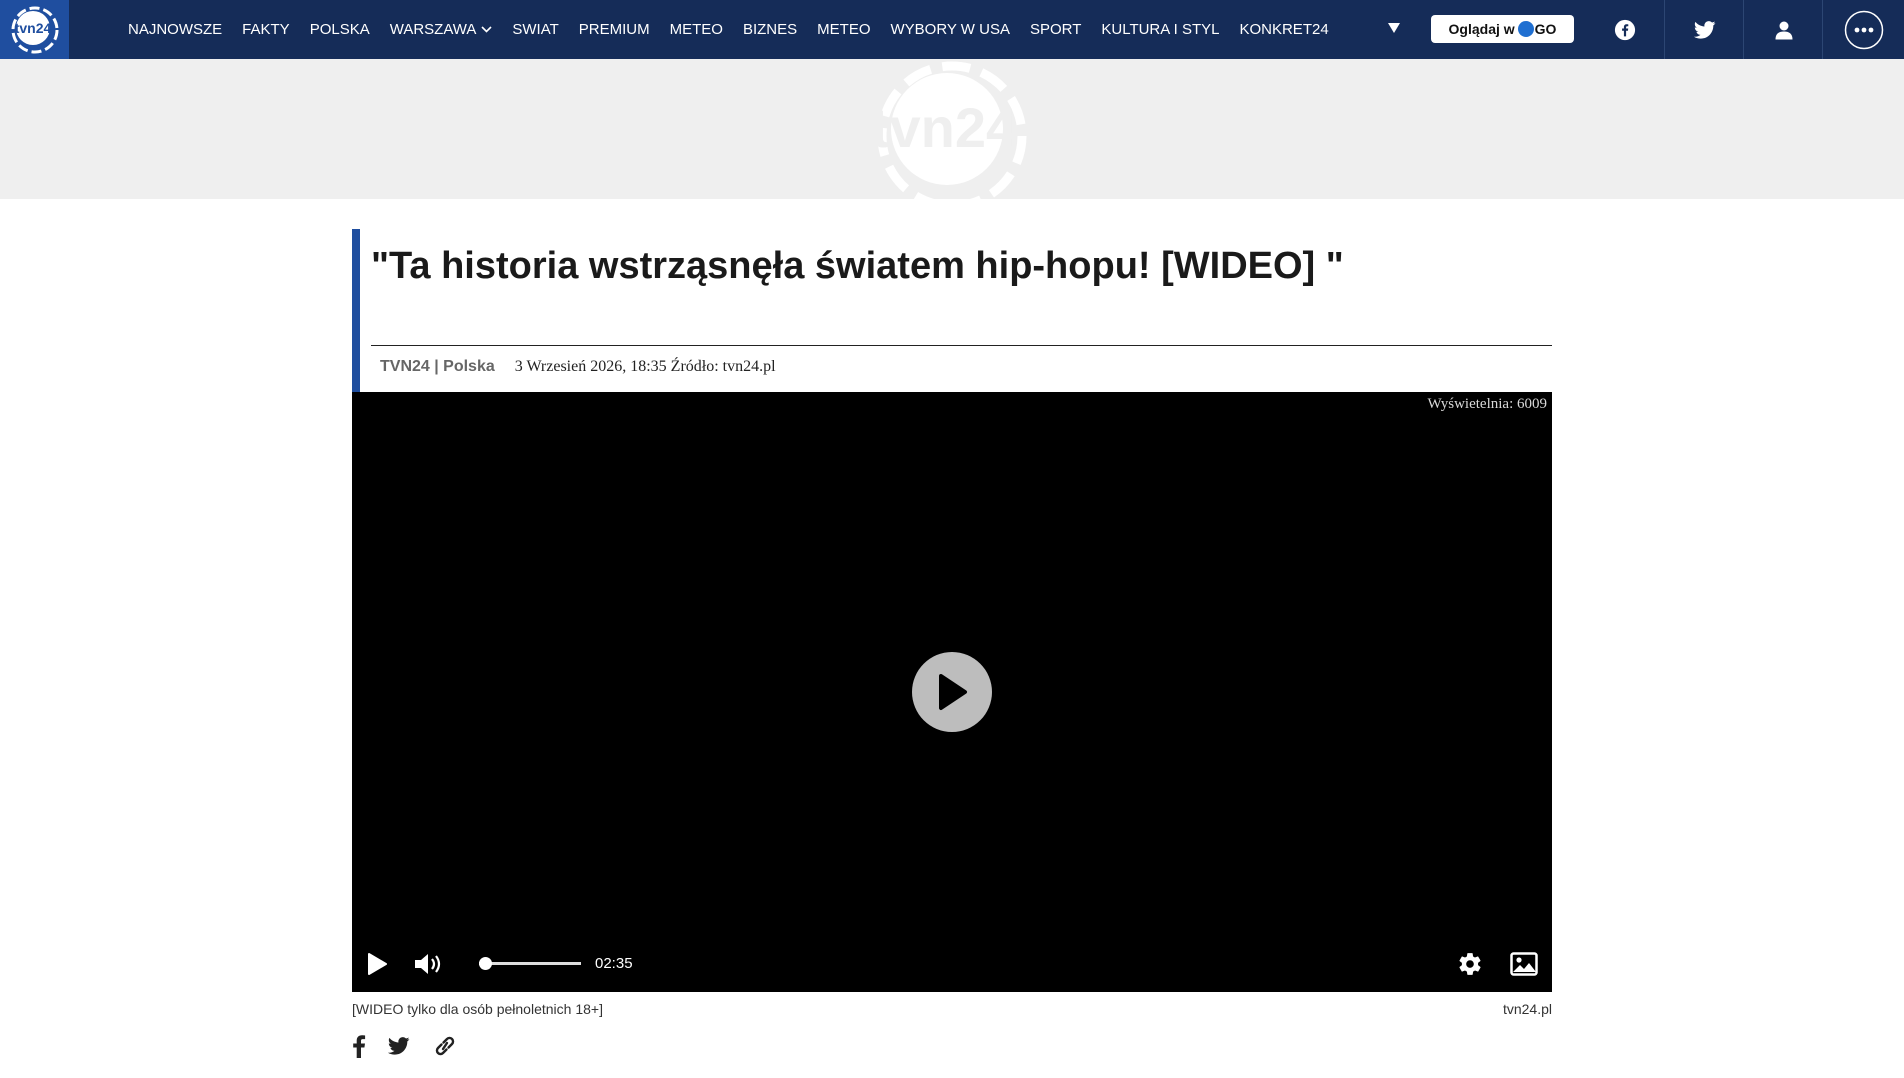 This screenshot has width=1904, height=1078. What do you see at coordinates (486, 29) in the screenshot?
I see `chevron-down-icon` at bounding box center [486, 29].